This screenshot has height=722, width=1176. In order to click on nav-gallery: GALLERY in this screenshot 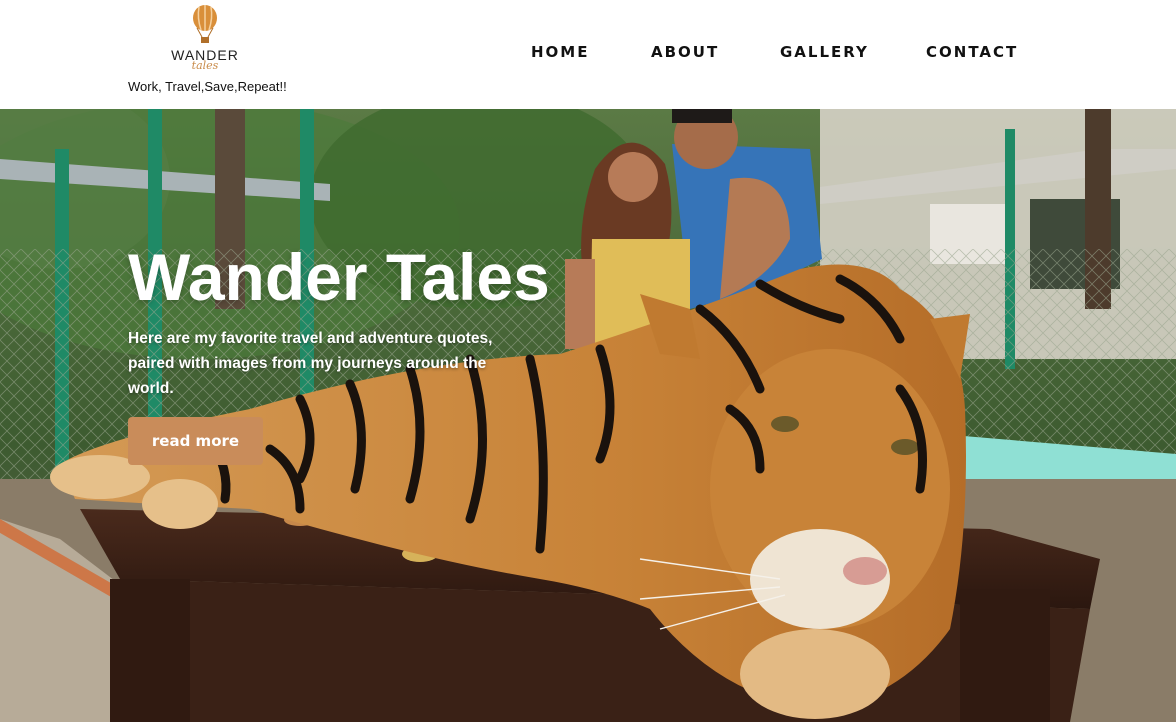, I will do `click(824, 52)`.